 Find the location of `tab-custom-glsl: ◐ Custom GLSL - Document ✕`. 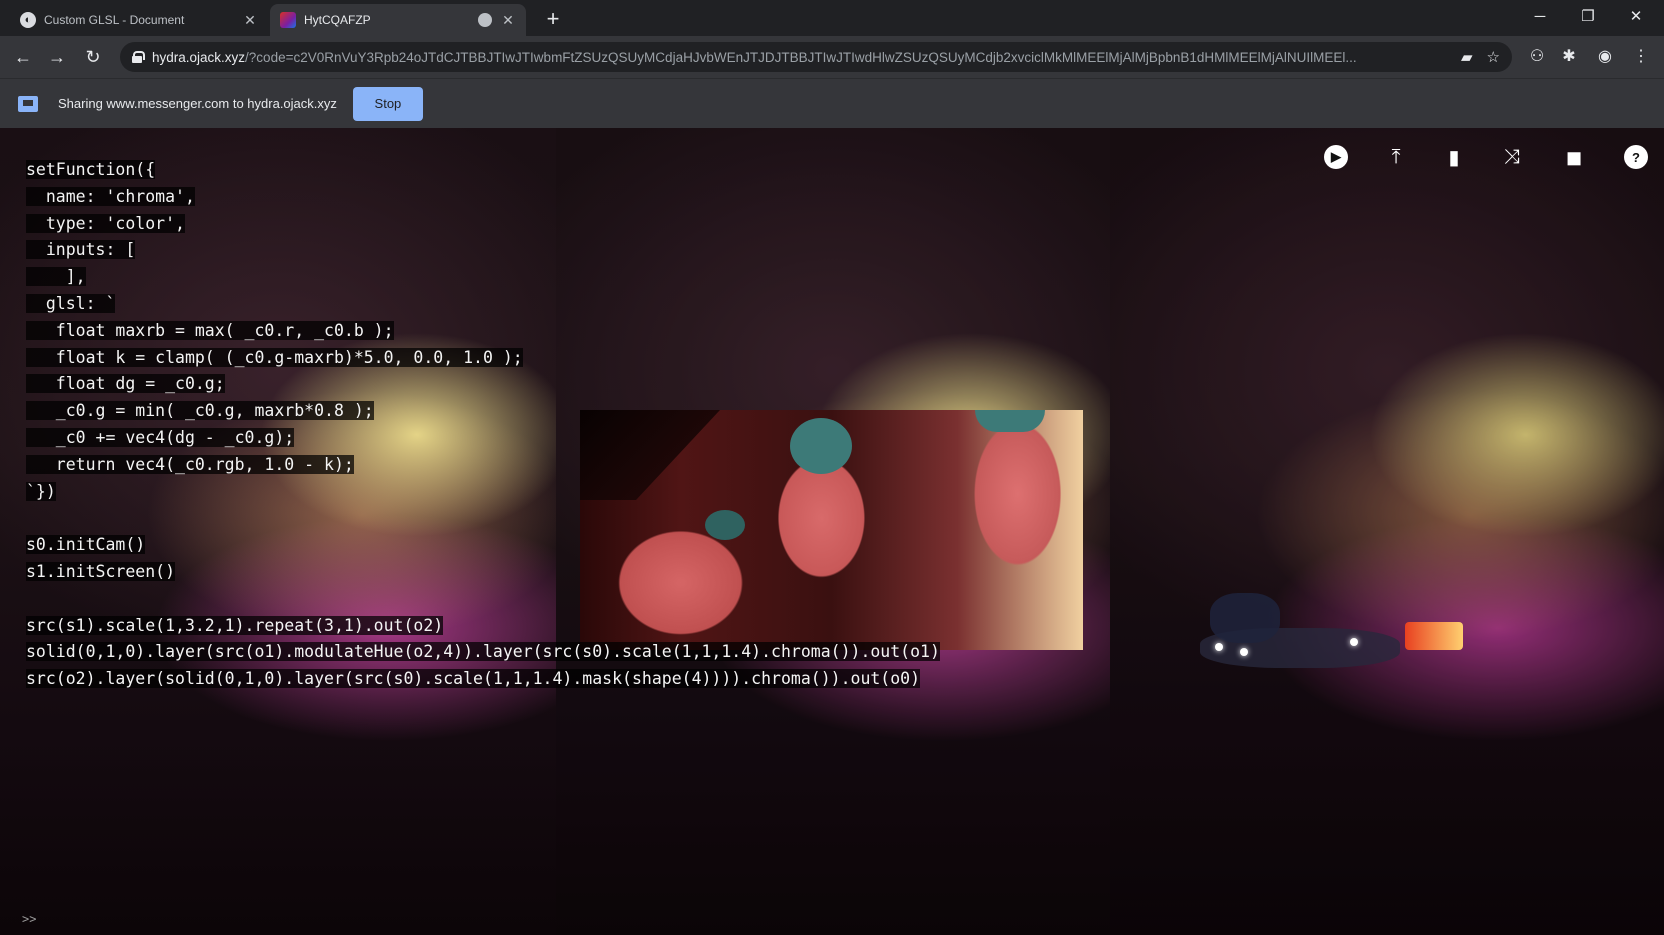

tab-custom-glsl: ◐ Custom GLSL - Document ✕ is located at coordinates (139, 20).